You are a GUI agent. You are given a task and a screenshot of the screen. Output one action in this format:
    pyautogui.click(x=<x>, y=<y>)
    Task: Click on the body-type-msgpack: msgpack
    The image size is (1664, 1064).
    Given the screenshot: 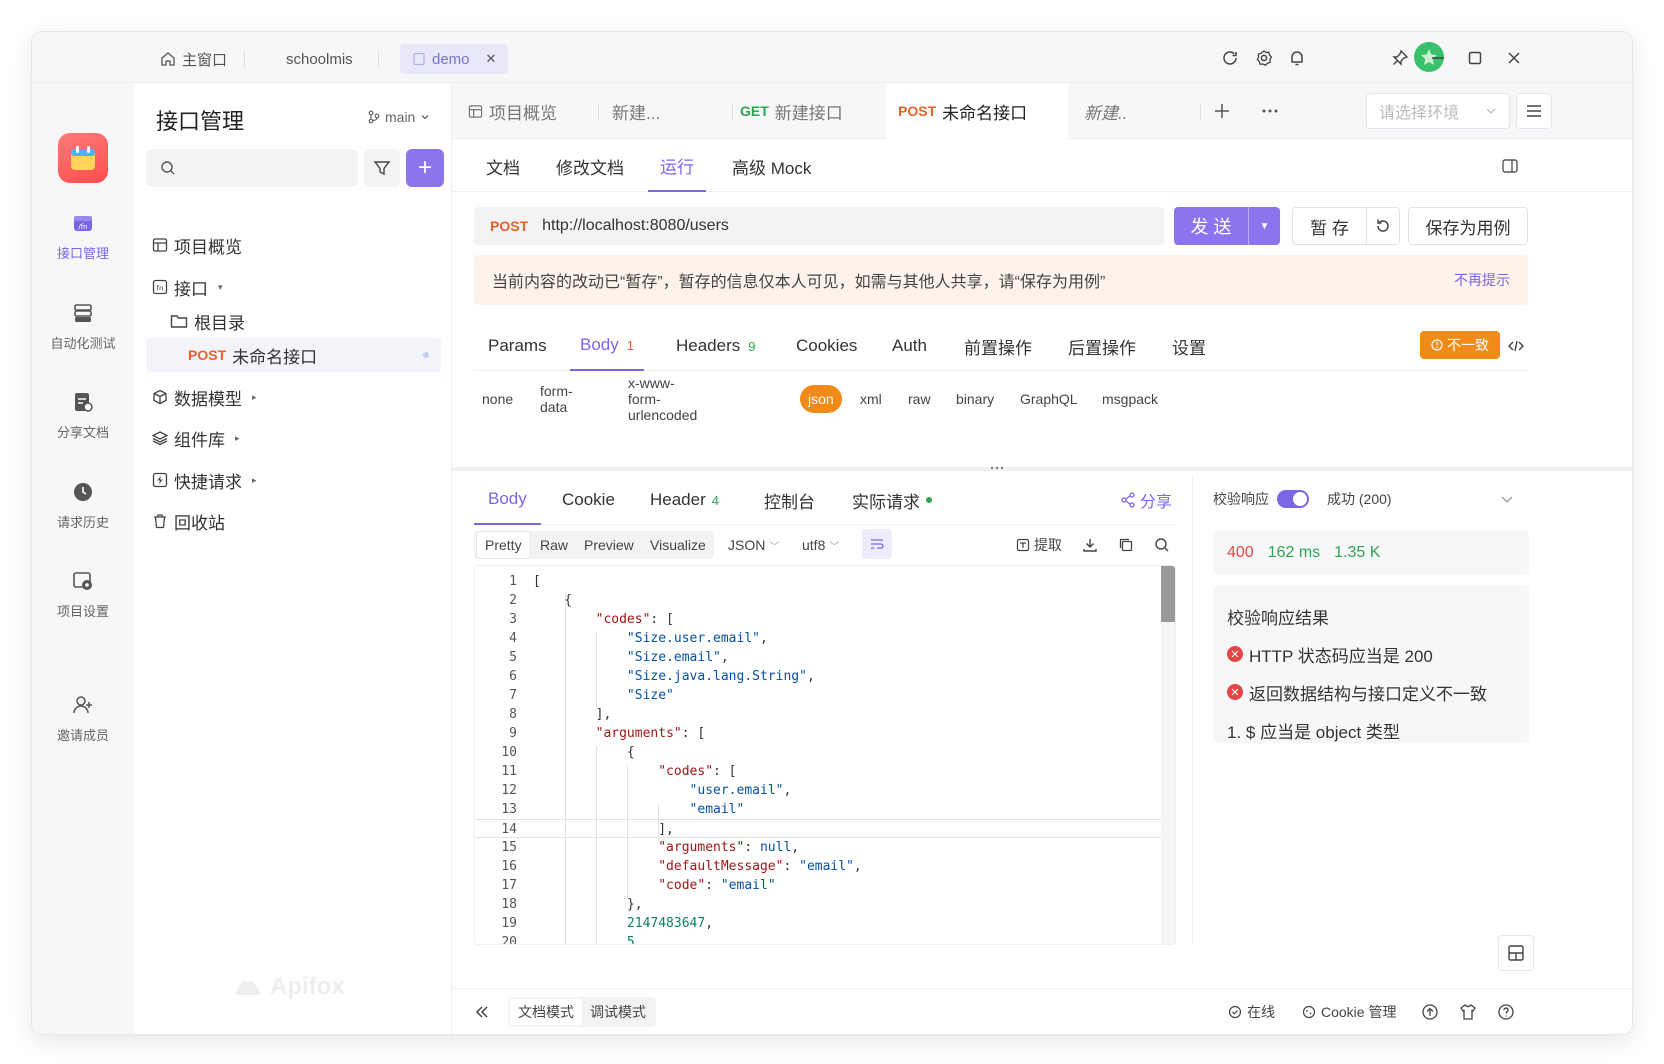 What is the action you would take?
    pyautogui.click(x=1130, y=399)
    